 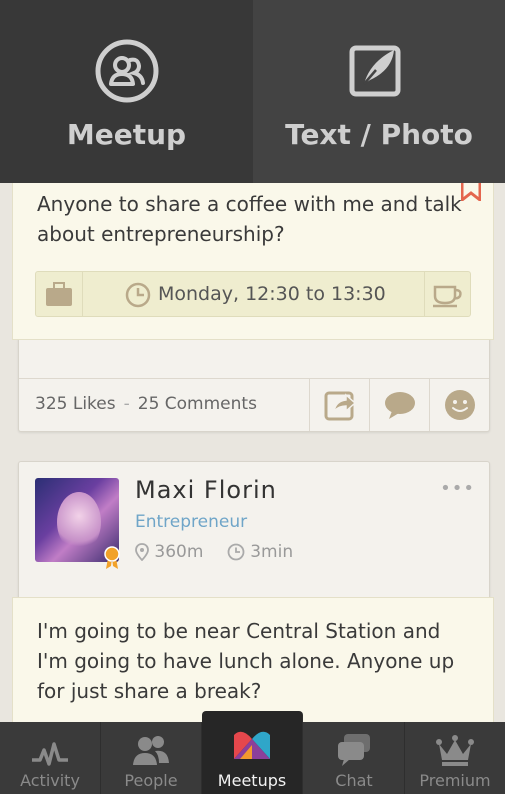 I want to click on create-text-photo-button: Text / Photo, so click(x=379, y=91).